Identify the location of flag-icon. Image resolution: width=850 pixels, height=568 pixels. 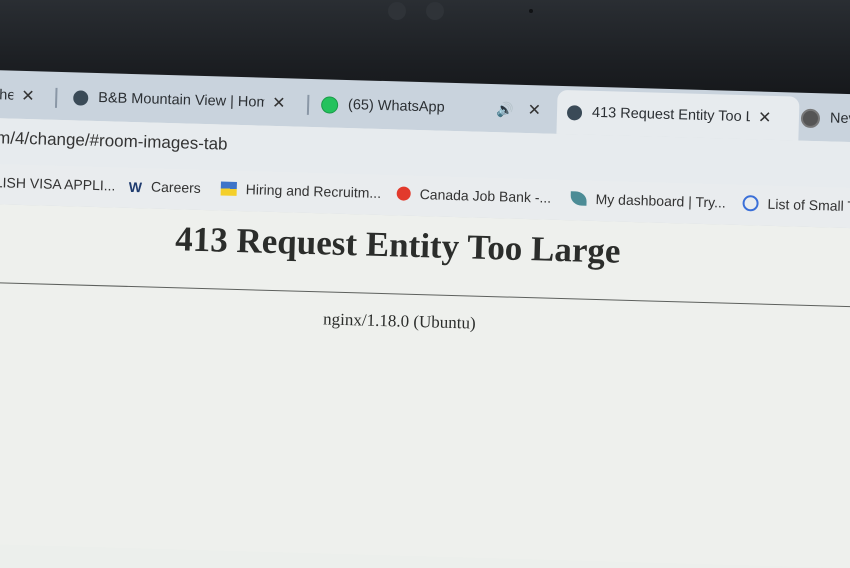
(228, 188).